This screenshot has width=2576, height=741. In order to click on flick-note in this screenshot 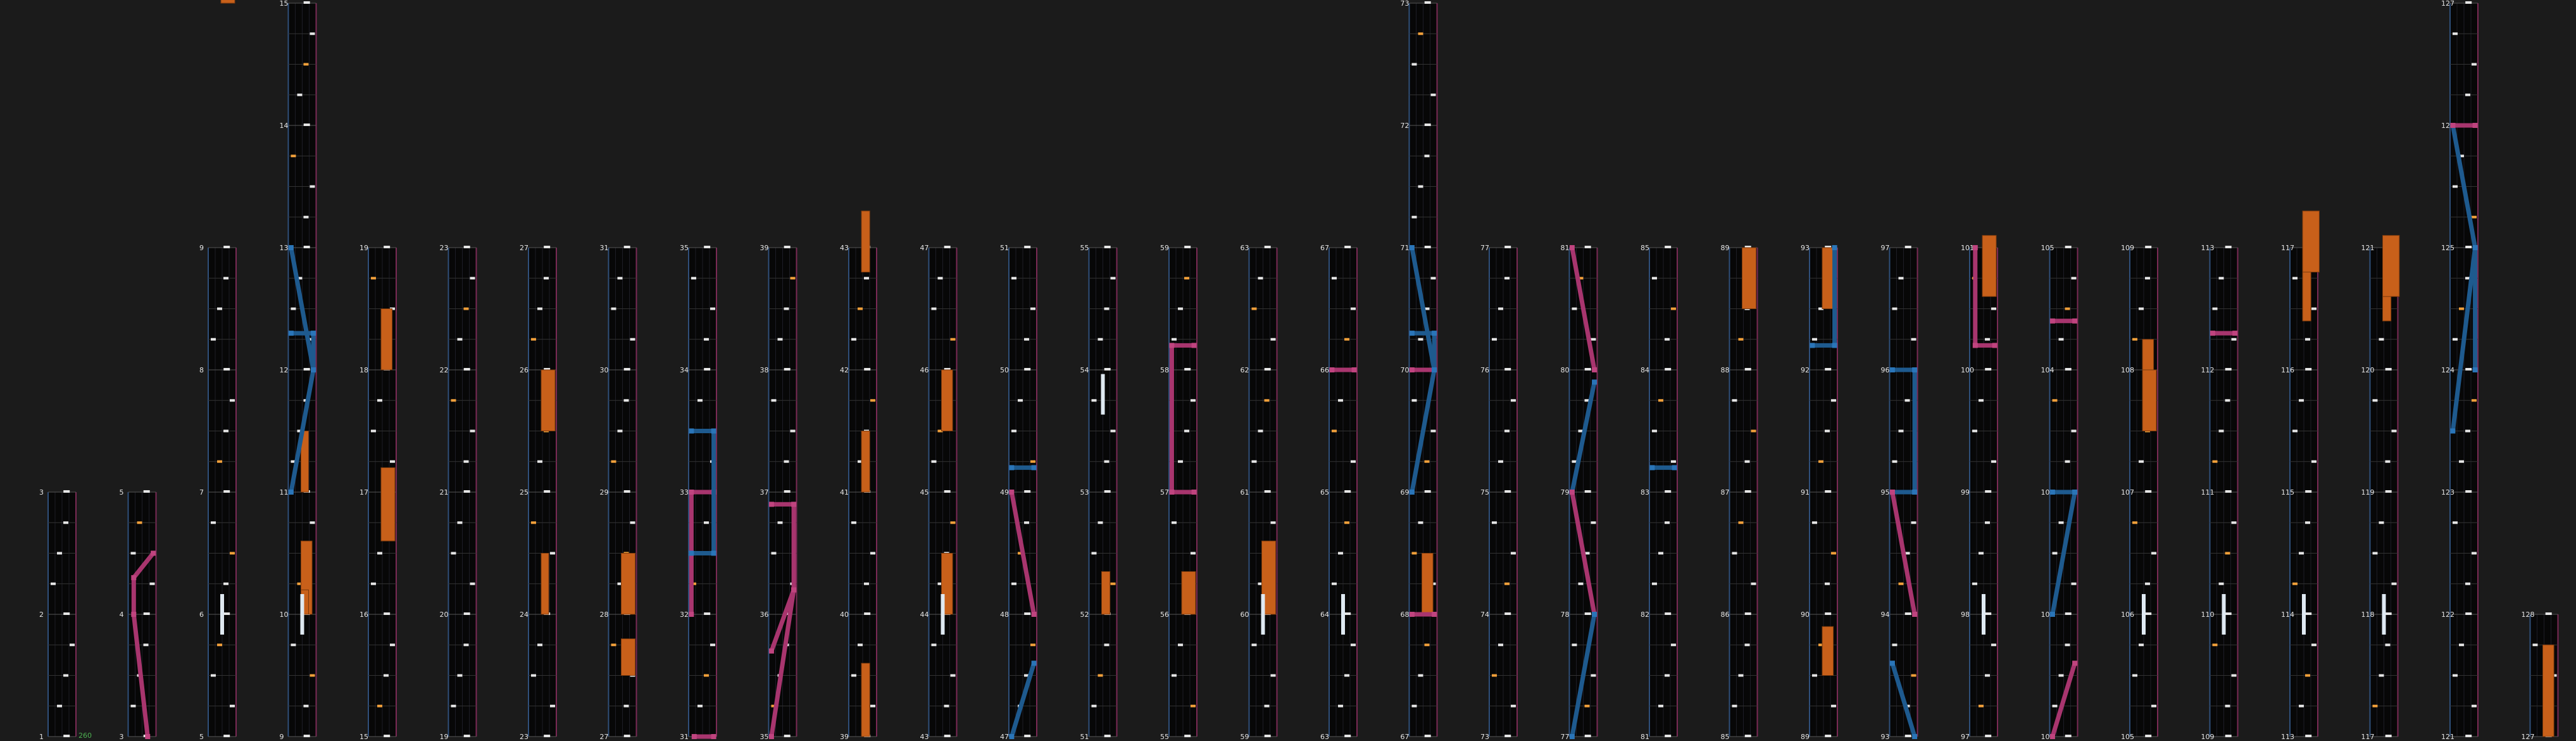, I will do `click(1263, 614)`.